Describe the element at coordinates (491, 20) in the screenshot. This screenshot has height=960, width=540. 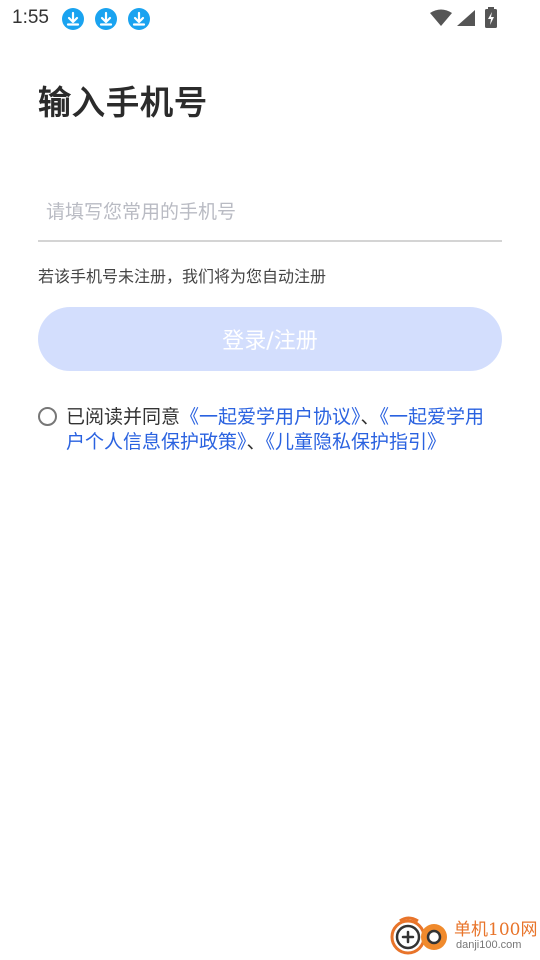
I see `battery-charging-icon` at that location.